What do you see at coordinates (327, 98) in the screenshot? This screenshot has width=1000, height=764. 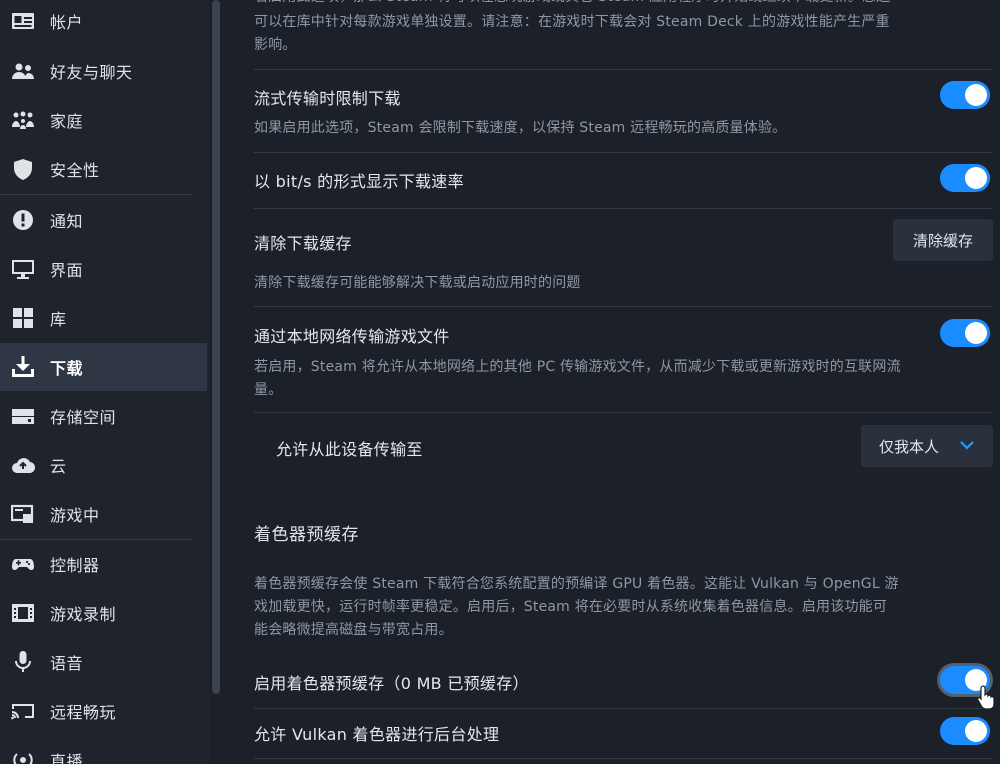 I see `throttle-streaming-title: 流式传输时限制下载` at bounding box center [327, 98].